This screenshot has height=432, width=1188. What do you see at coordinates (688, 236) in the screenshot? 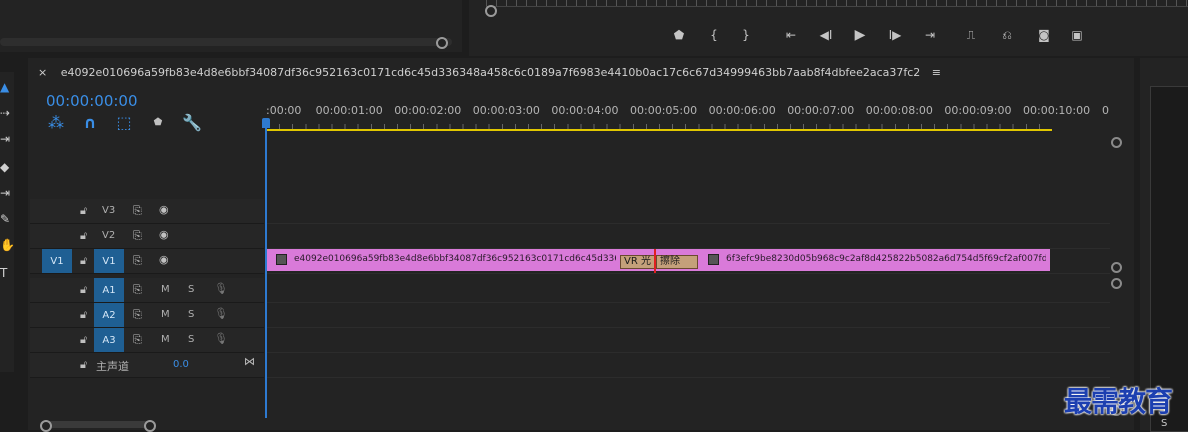
I see `track-row-v2` at bounding box center [688, 236].